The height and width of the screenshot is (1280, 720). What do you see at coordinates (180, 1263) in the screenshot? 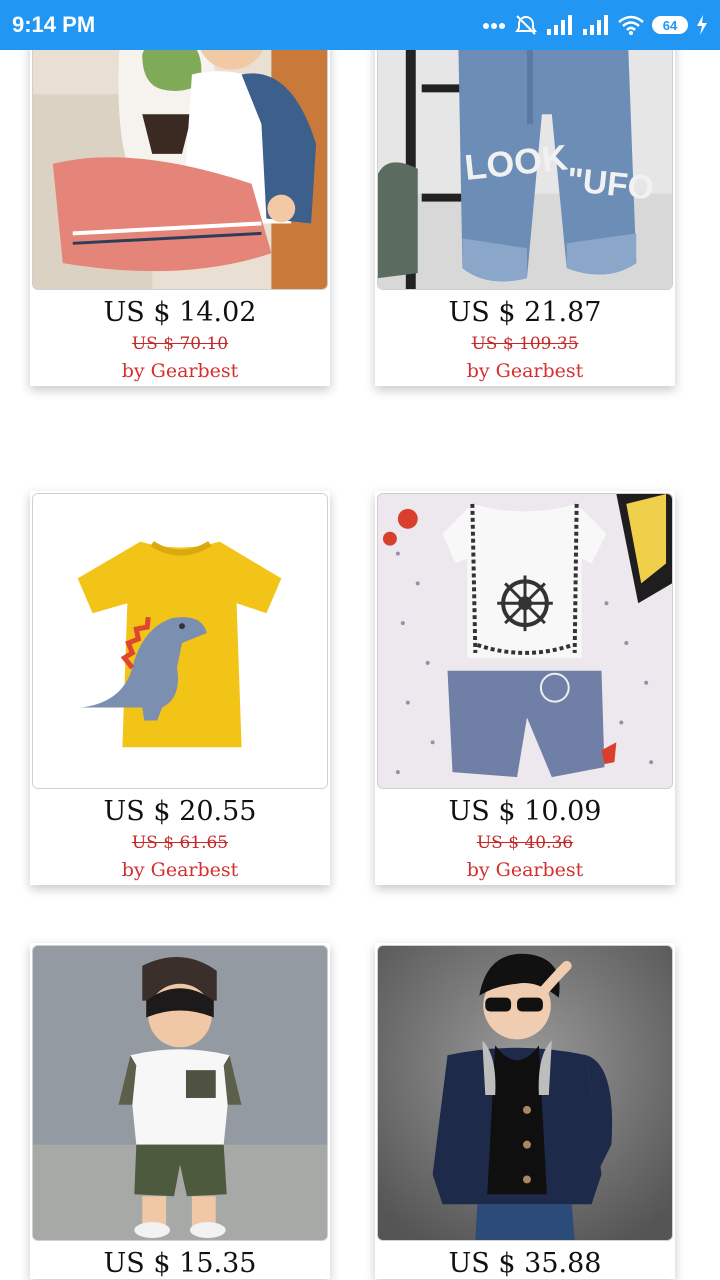
I see `product-price: US $ 15.35` at bounding box center [180, 1263].